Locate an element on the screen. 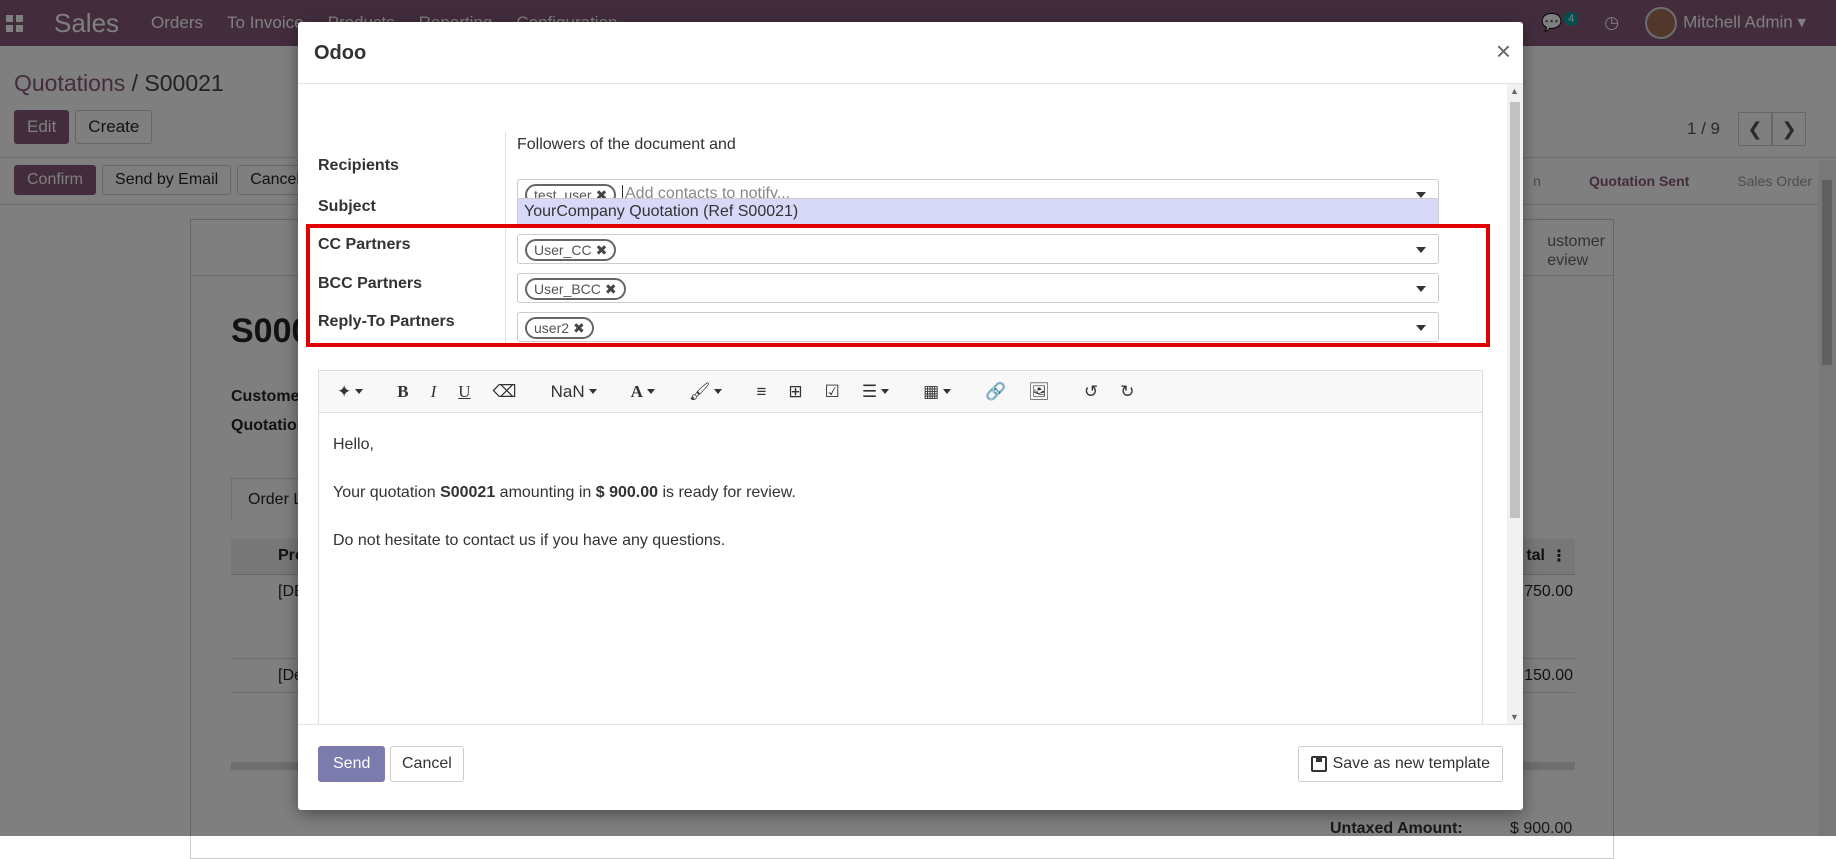 This screenshot has height=859, width=1836. italic-icon: I is located at coordinates (434, 392).